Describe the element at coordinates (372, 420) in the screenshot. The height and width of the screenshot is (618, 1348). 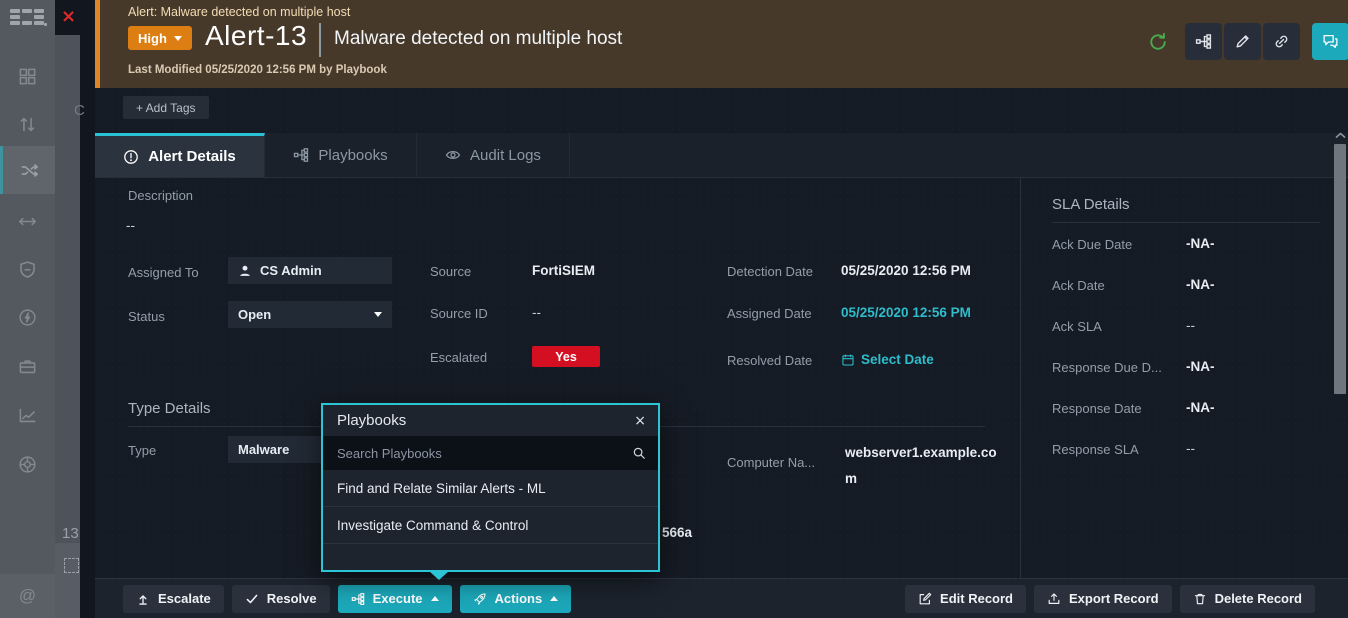
I see `popup-title: Playbooks` at that location.